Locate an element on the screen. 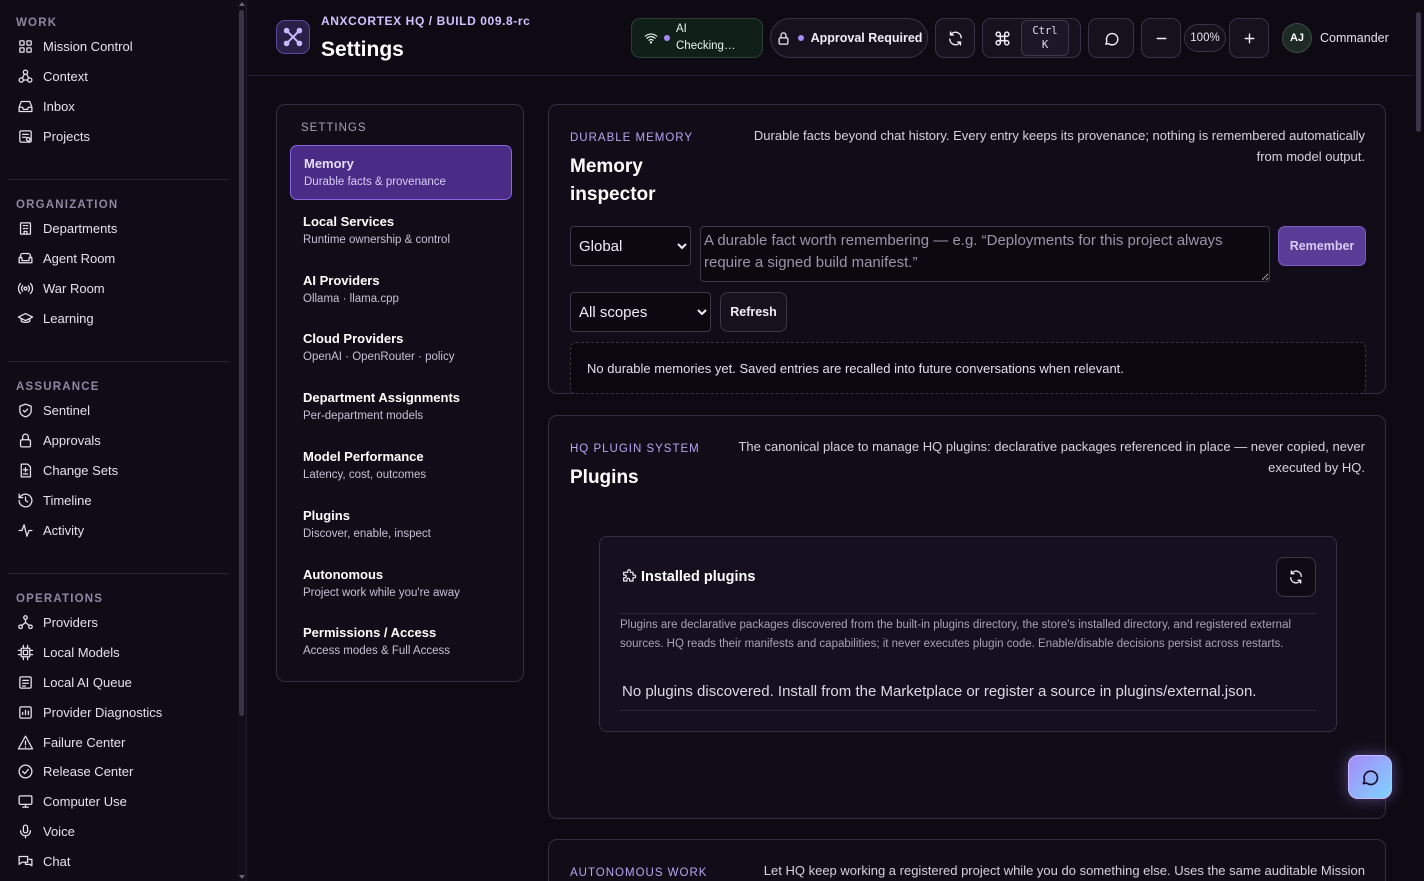 The image size is (1424, 881). sidebar-item-local-models: Local Models is located at coordinates (118, 653).